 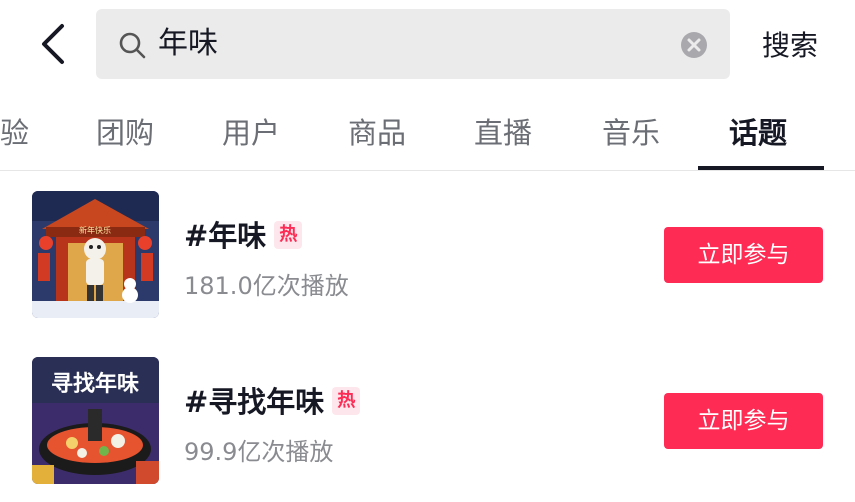 What do you see at coordinates (95, 420) in the screenshot?
I see `topic-thumbnail: 寻找年味` at bounding box center [95, 420].